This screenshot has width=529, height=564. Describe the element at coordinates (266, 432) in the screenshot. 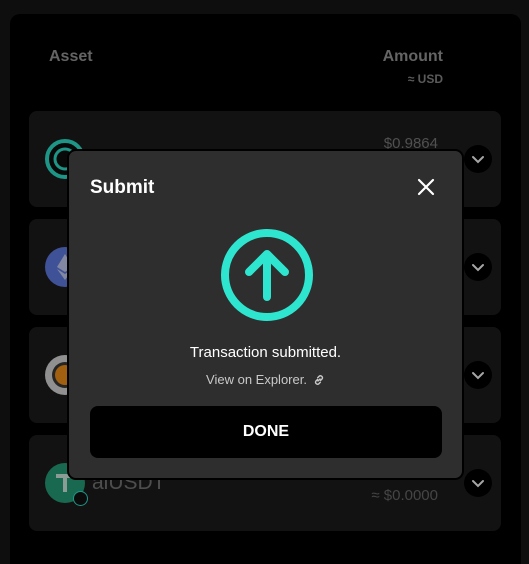

I see `done-button: DONE` at that location.